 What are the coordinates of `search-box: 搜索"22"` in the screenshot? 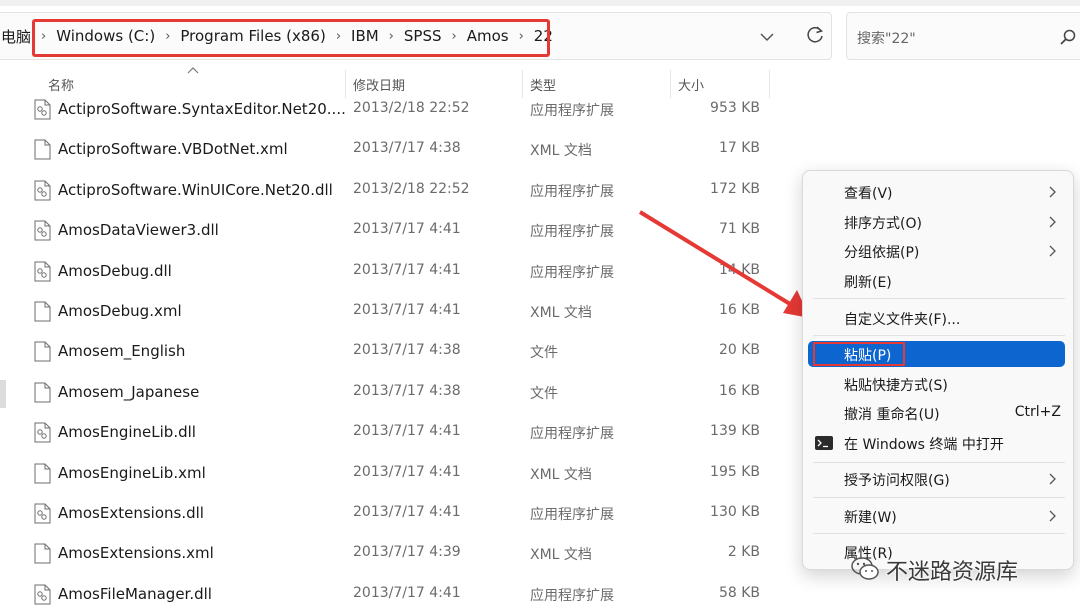 It's located at (963, 36).